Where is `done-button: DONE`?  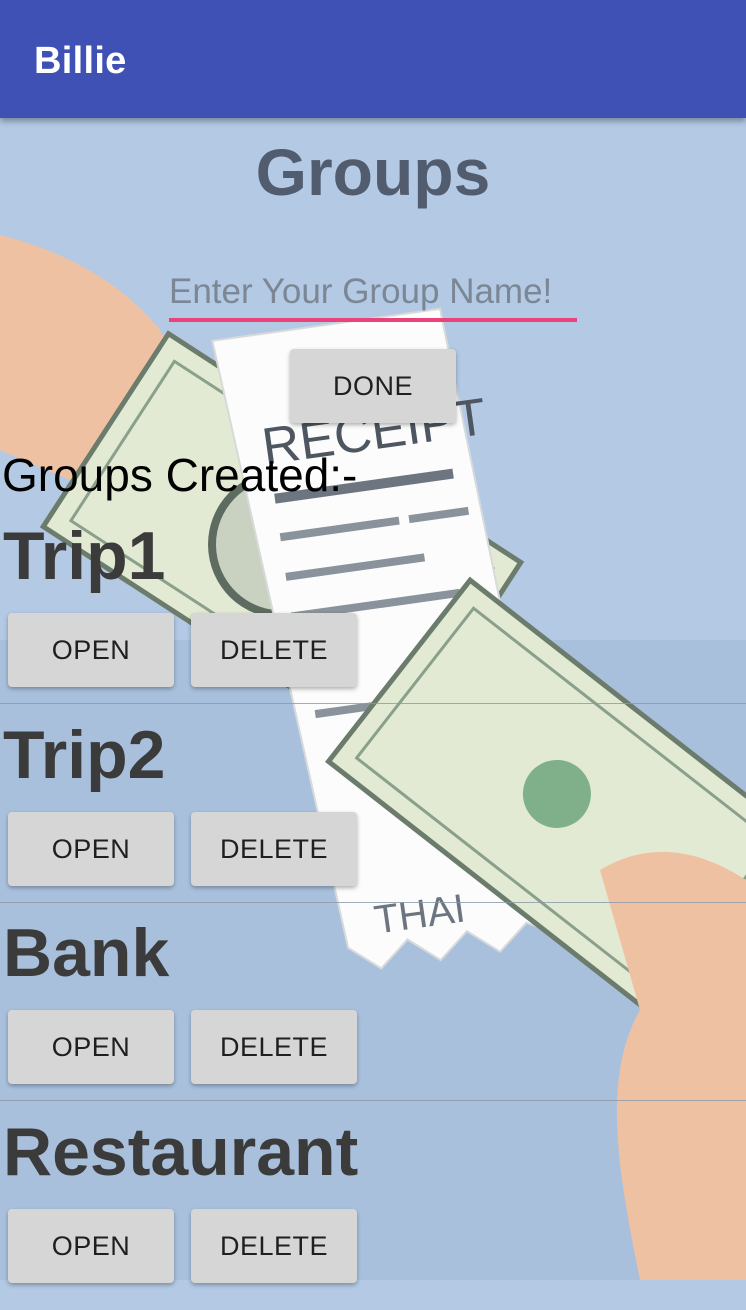 done-button: DONE is located at coordinates (373, 386).